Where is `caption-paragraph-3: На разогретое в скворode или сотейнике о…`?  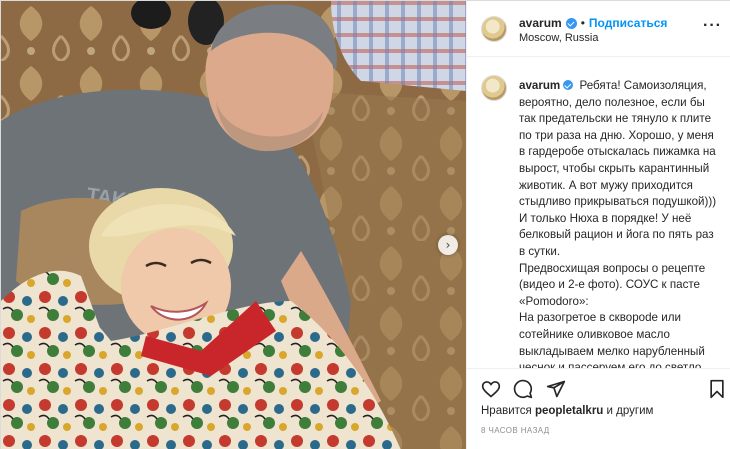
caption-paragraph-3: На разогретое в скворode или сотейнике о… is located at coordinates (612, 339).